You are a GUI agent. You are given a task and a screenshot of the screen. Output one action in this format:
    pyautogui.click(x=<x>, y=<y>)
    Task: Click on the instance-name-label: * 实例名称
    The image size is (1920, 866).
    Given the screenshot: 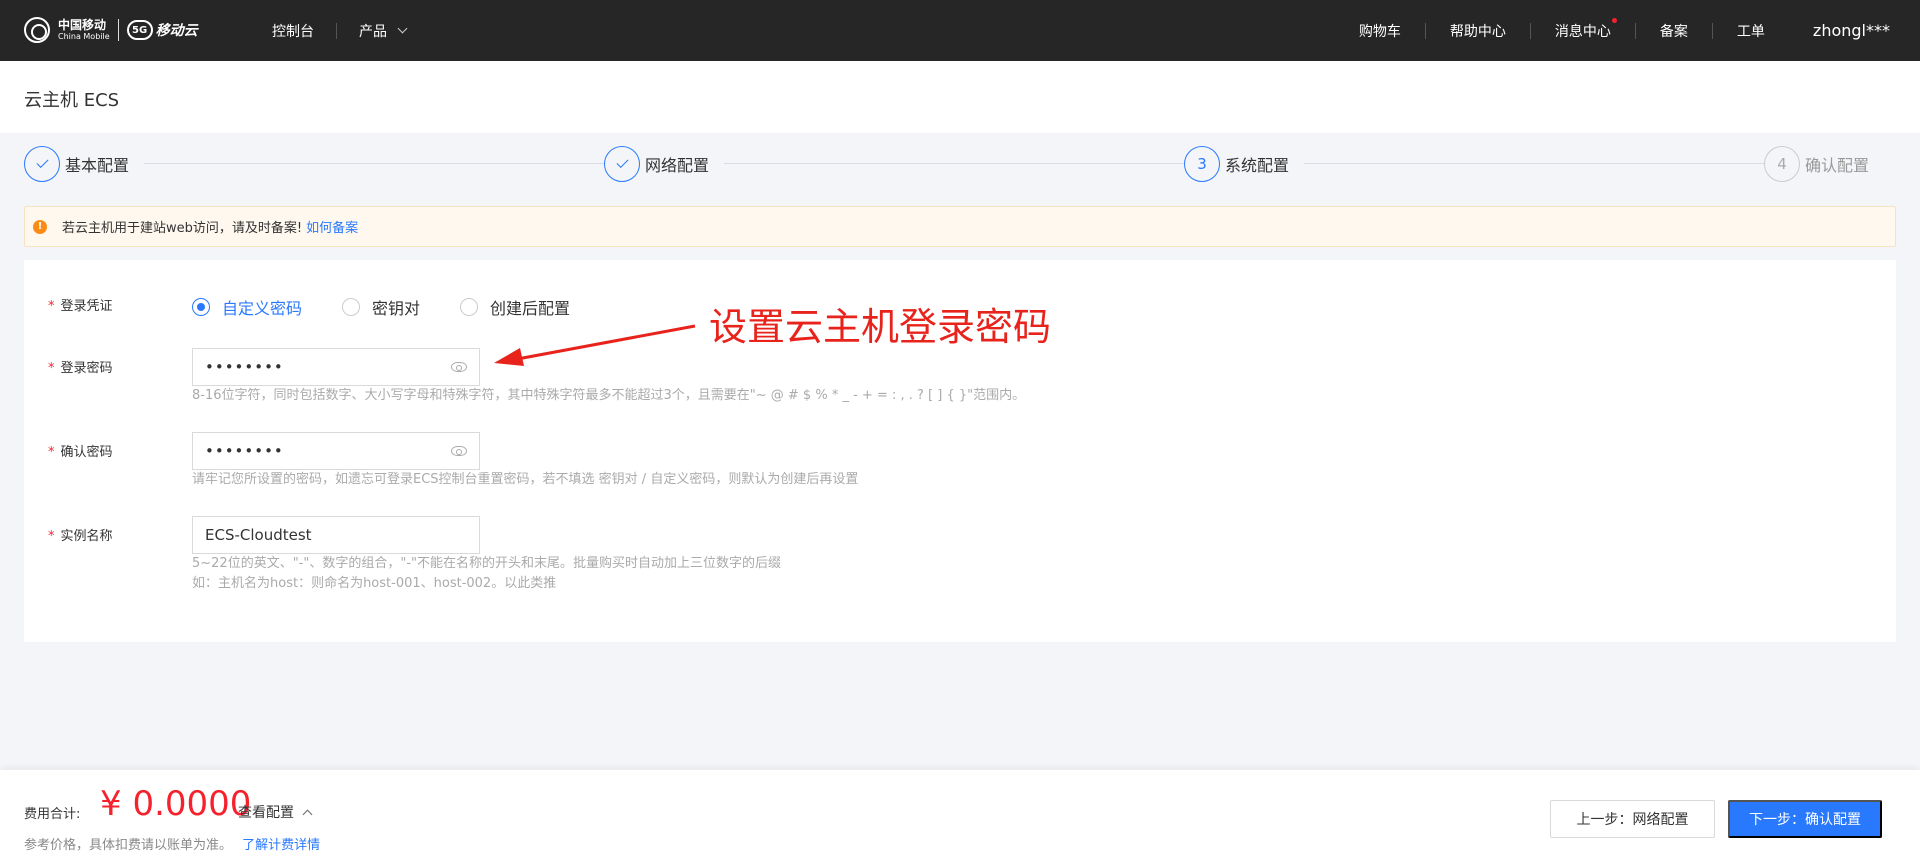 What is the action you would take?
    pyautogui.click(x=80, y=534)
    